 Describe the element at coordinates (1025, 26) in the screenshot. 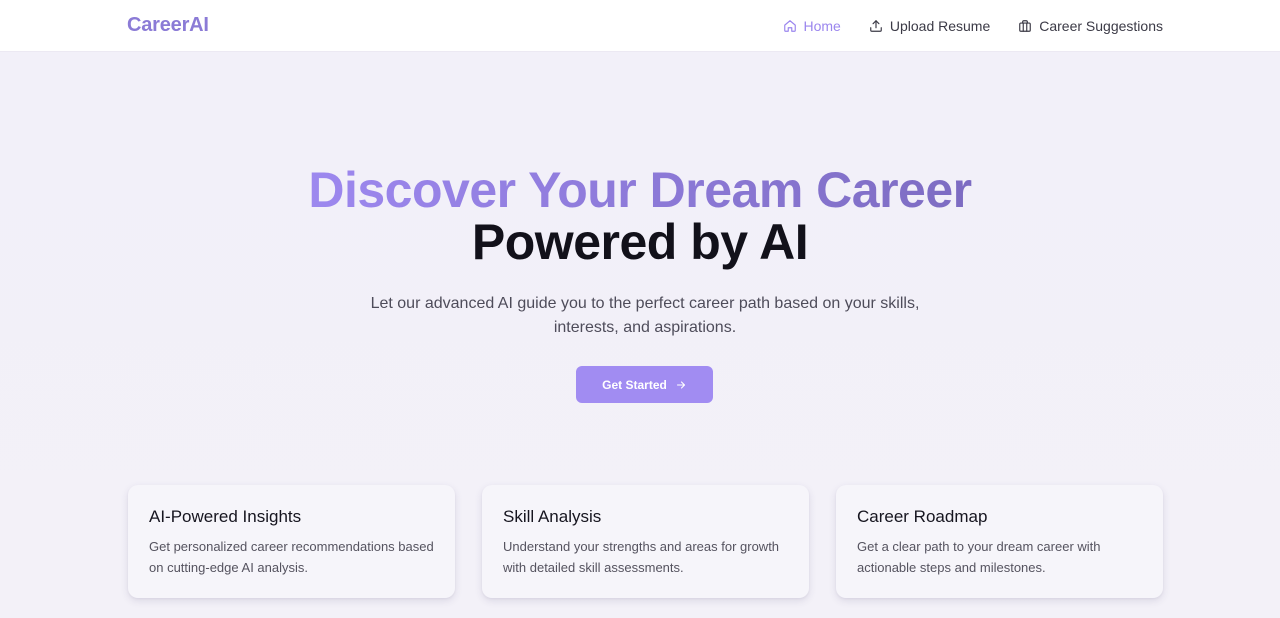

I see `briefcase-icon` at that location.